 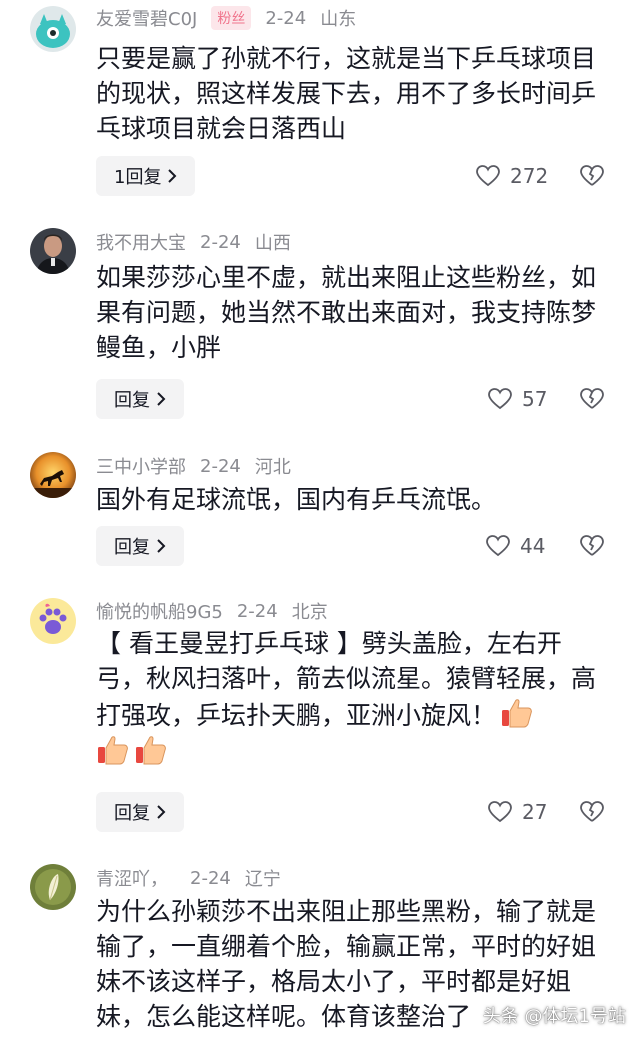 I want to click on username: 友爱雪碧C0J, so click(x=146, y=18).